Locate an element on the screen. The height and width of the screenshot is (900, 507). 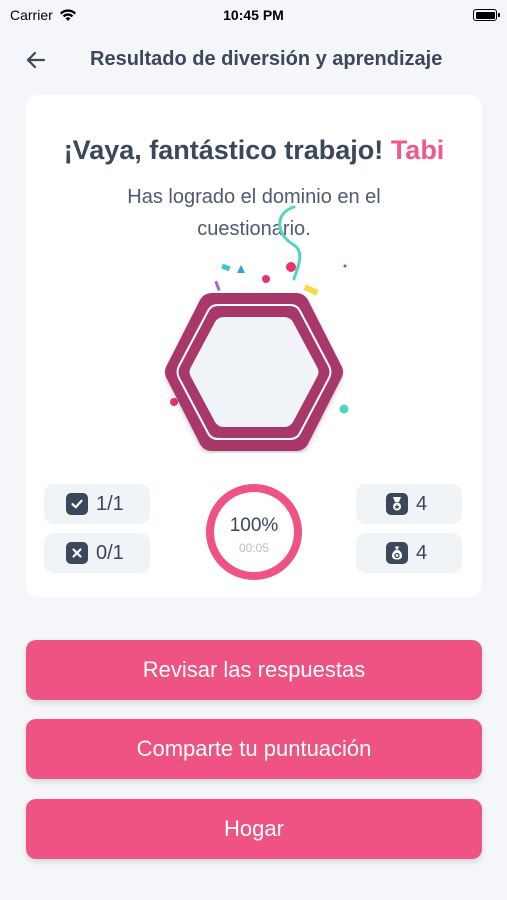
back-button is located at coordinates (36, 60).